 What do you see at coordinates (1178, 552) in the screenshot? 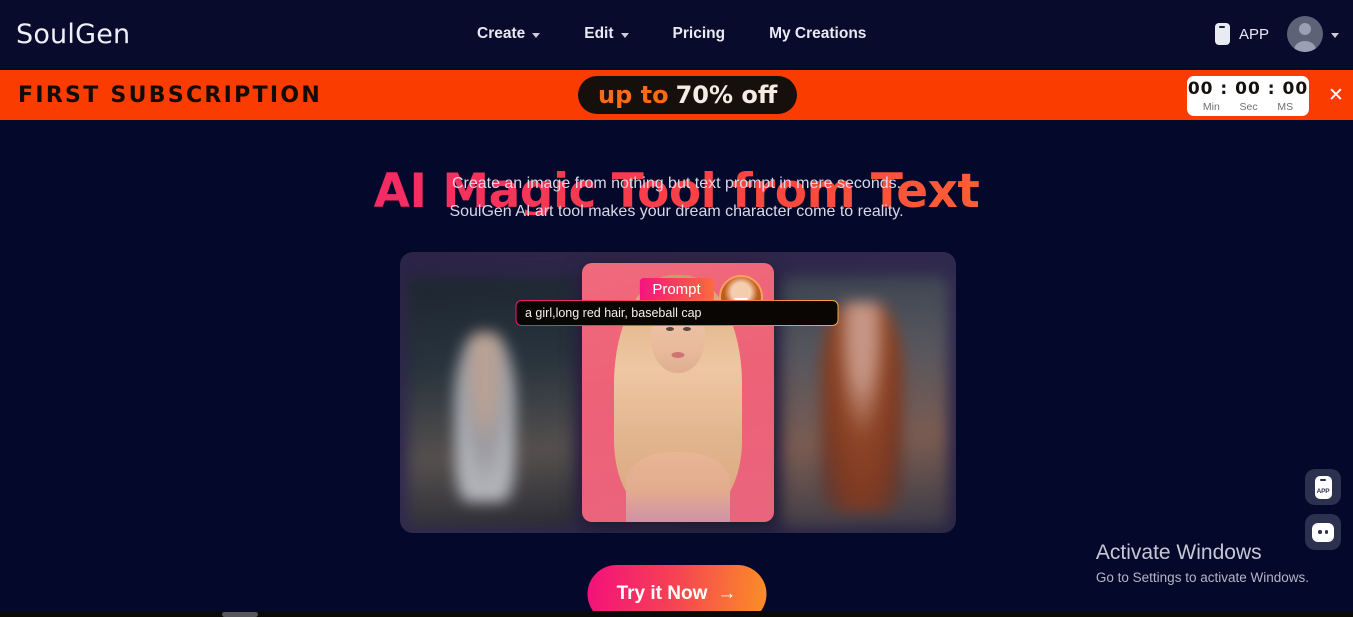
I see `watermark-title: Activate Windows` at bounding box center [1178, 552].